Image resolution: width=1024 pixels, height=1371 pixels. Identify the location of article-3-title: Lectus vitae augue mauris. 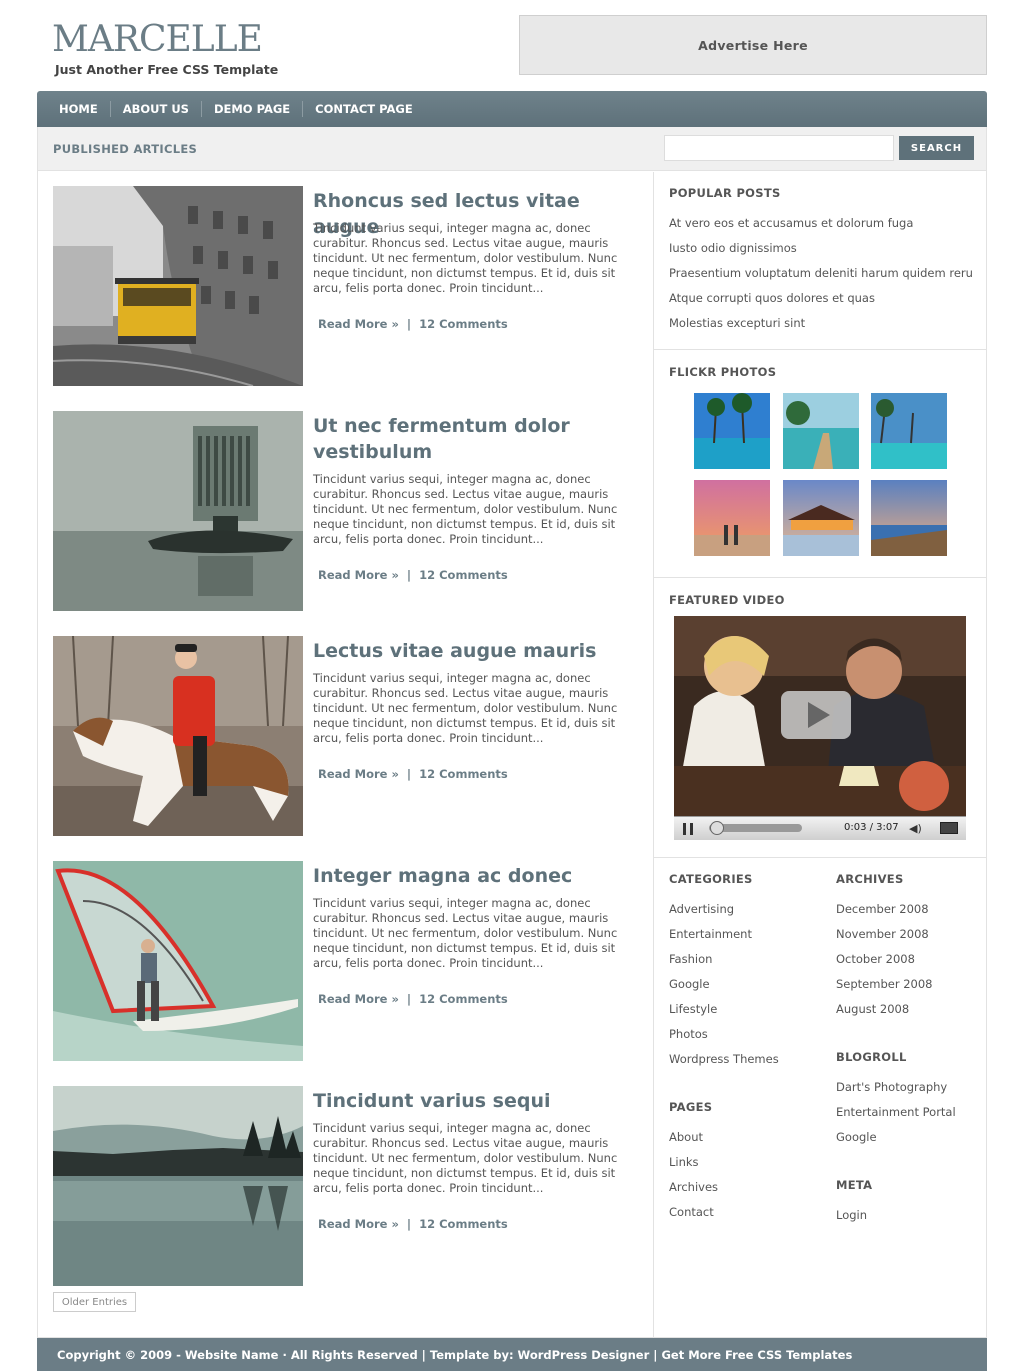
(478, 651).